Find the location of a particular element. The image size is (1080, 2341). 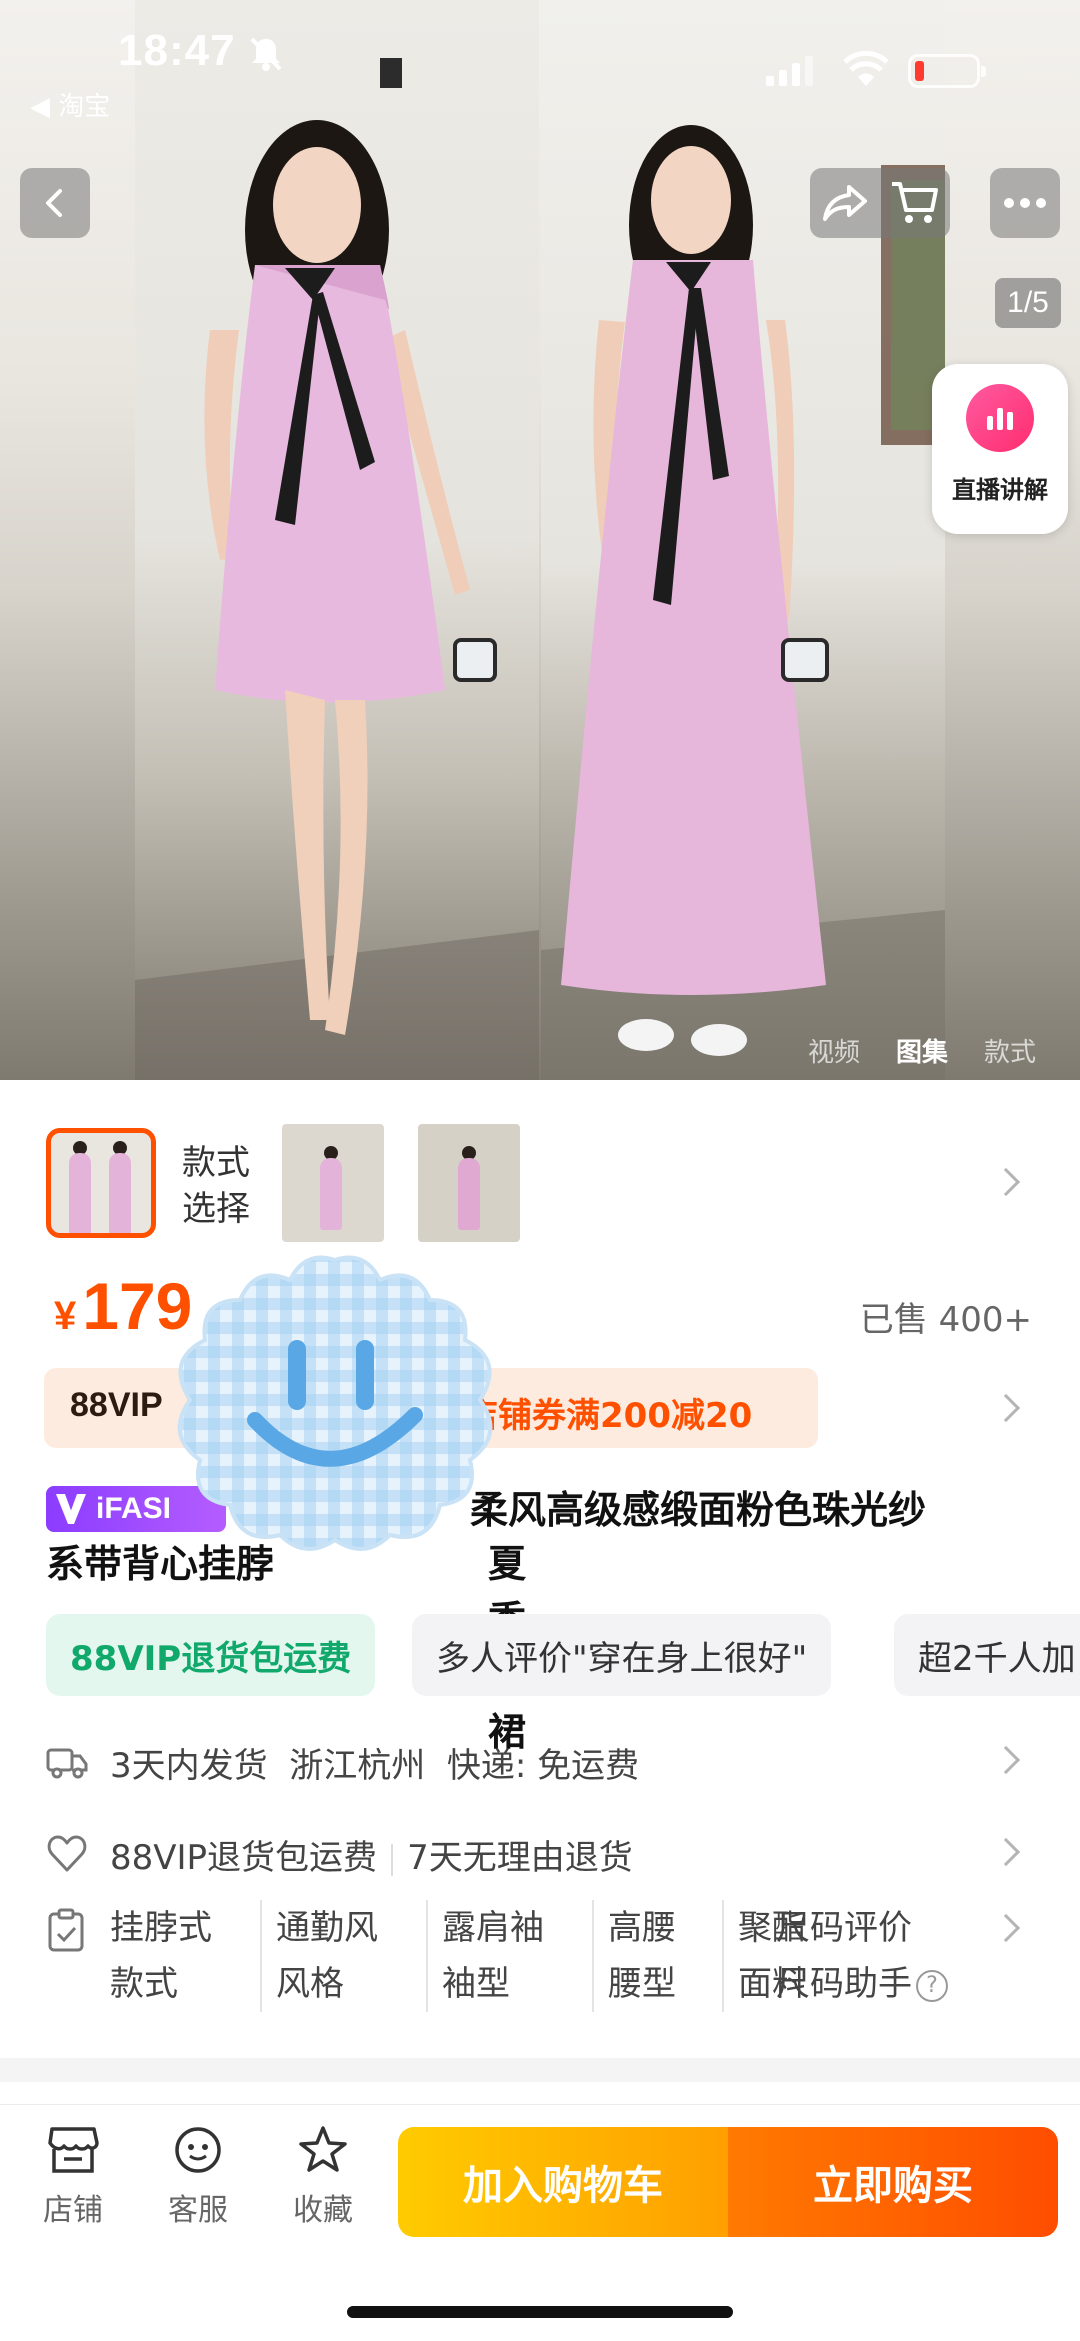

bell-muted-icon is located at coordinates (266, 54).